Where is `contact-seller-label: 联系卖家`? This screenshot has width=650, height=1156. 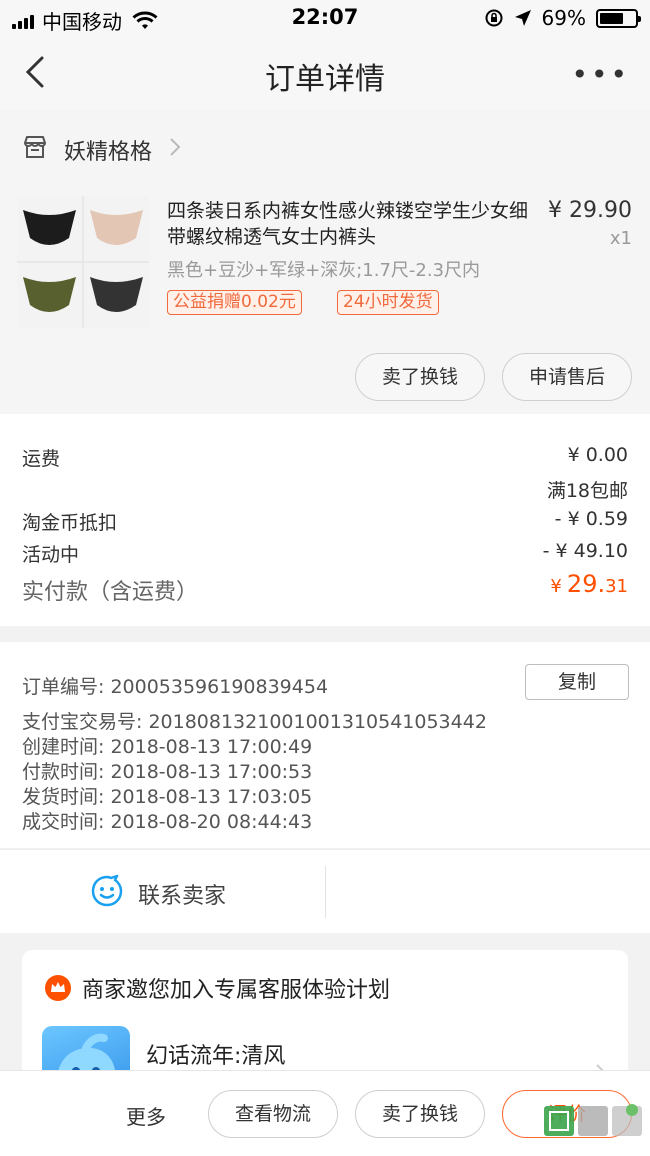
contact-seller-label: 联系卖家 is located at coordinates (182, 894).